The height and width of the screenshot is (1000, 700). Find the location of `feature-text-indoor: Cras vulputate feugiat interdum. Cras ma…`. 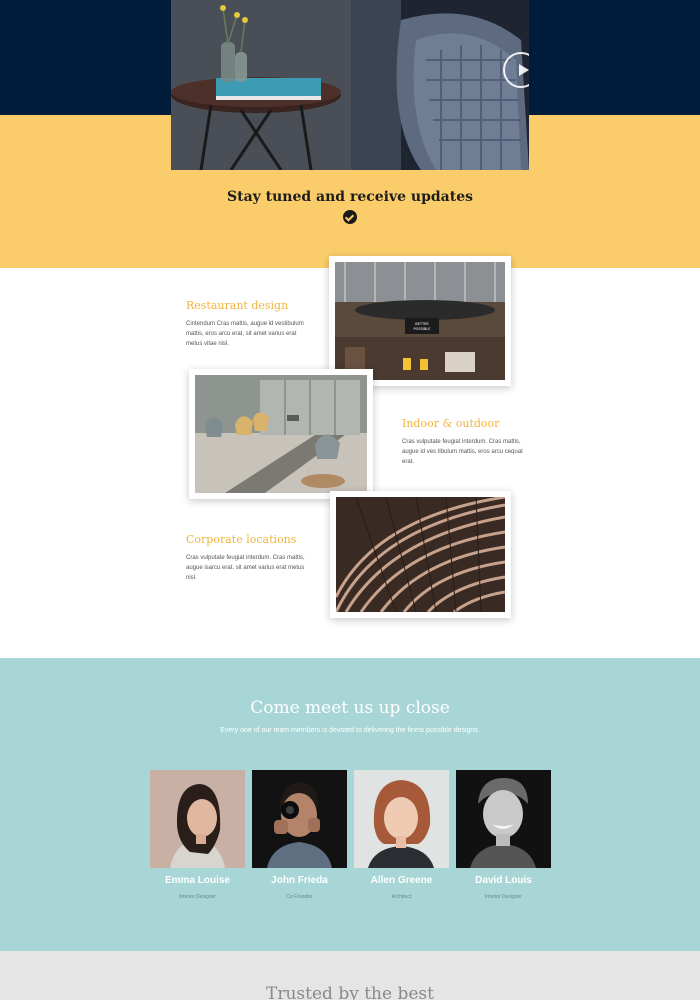

feature-text-indoor: Cras vulputate feugiat interdum. Cras ma… is located at coordinates (462, 452).